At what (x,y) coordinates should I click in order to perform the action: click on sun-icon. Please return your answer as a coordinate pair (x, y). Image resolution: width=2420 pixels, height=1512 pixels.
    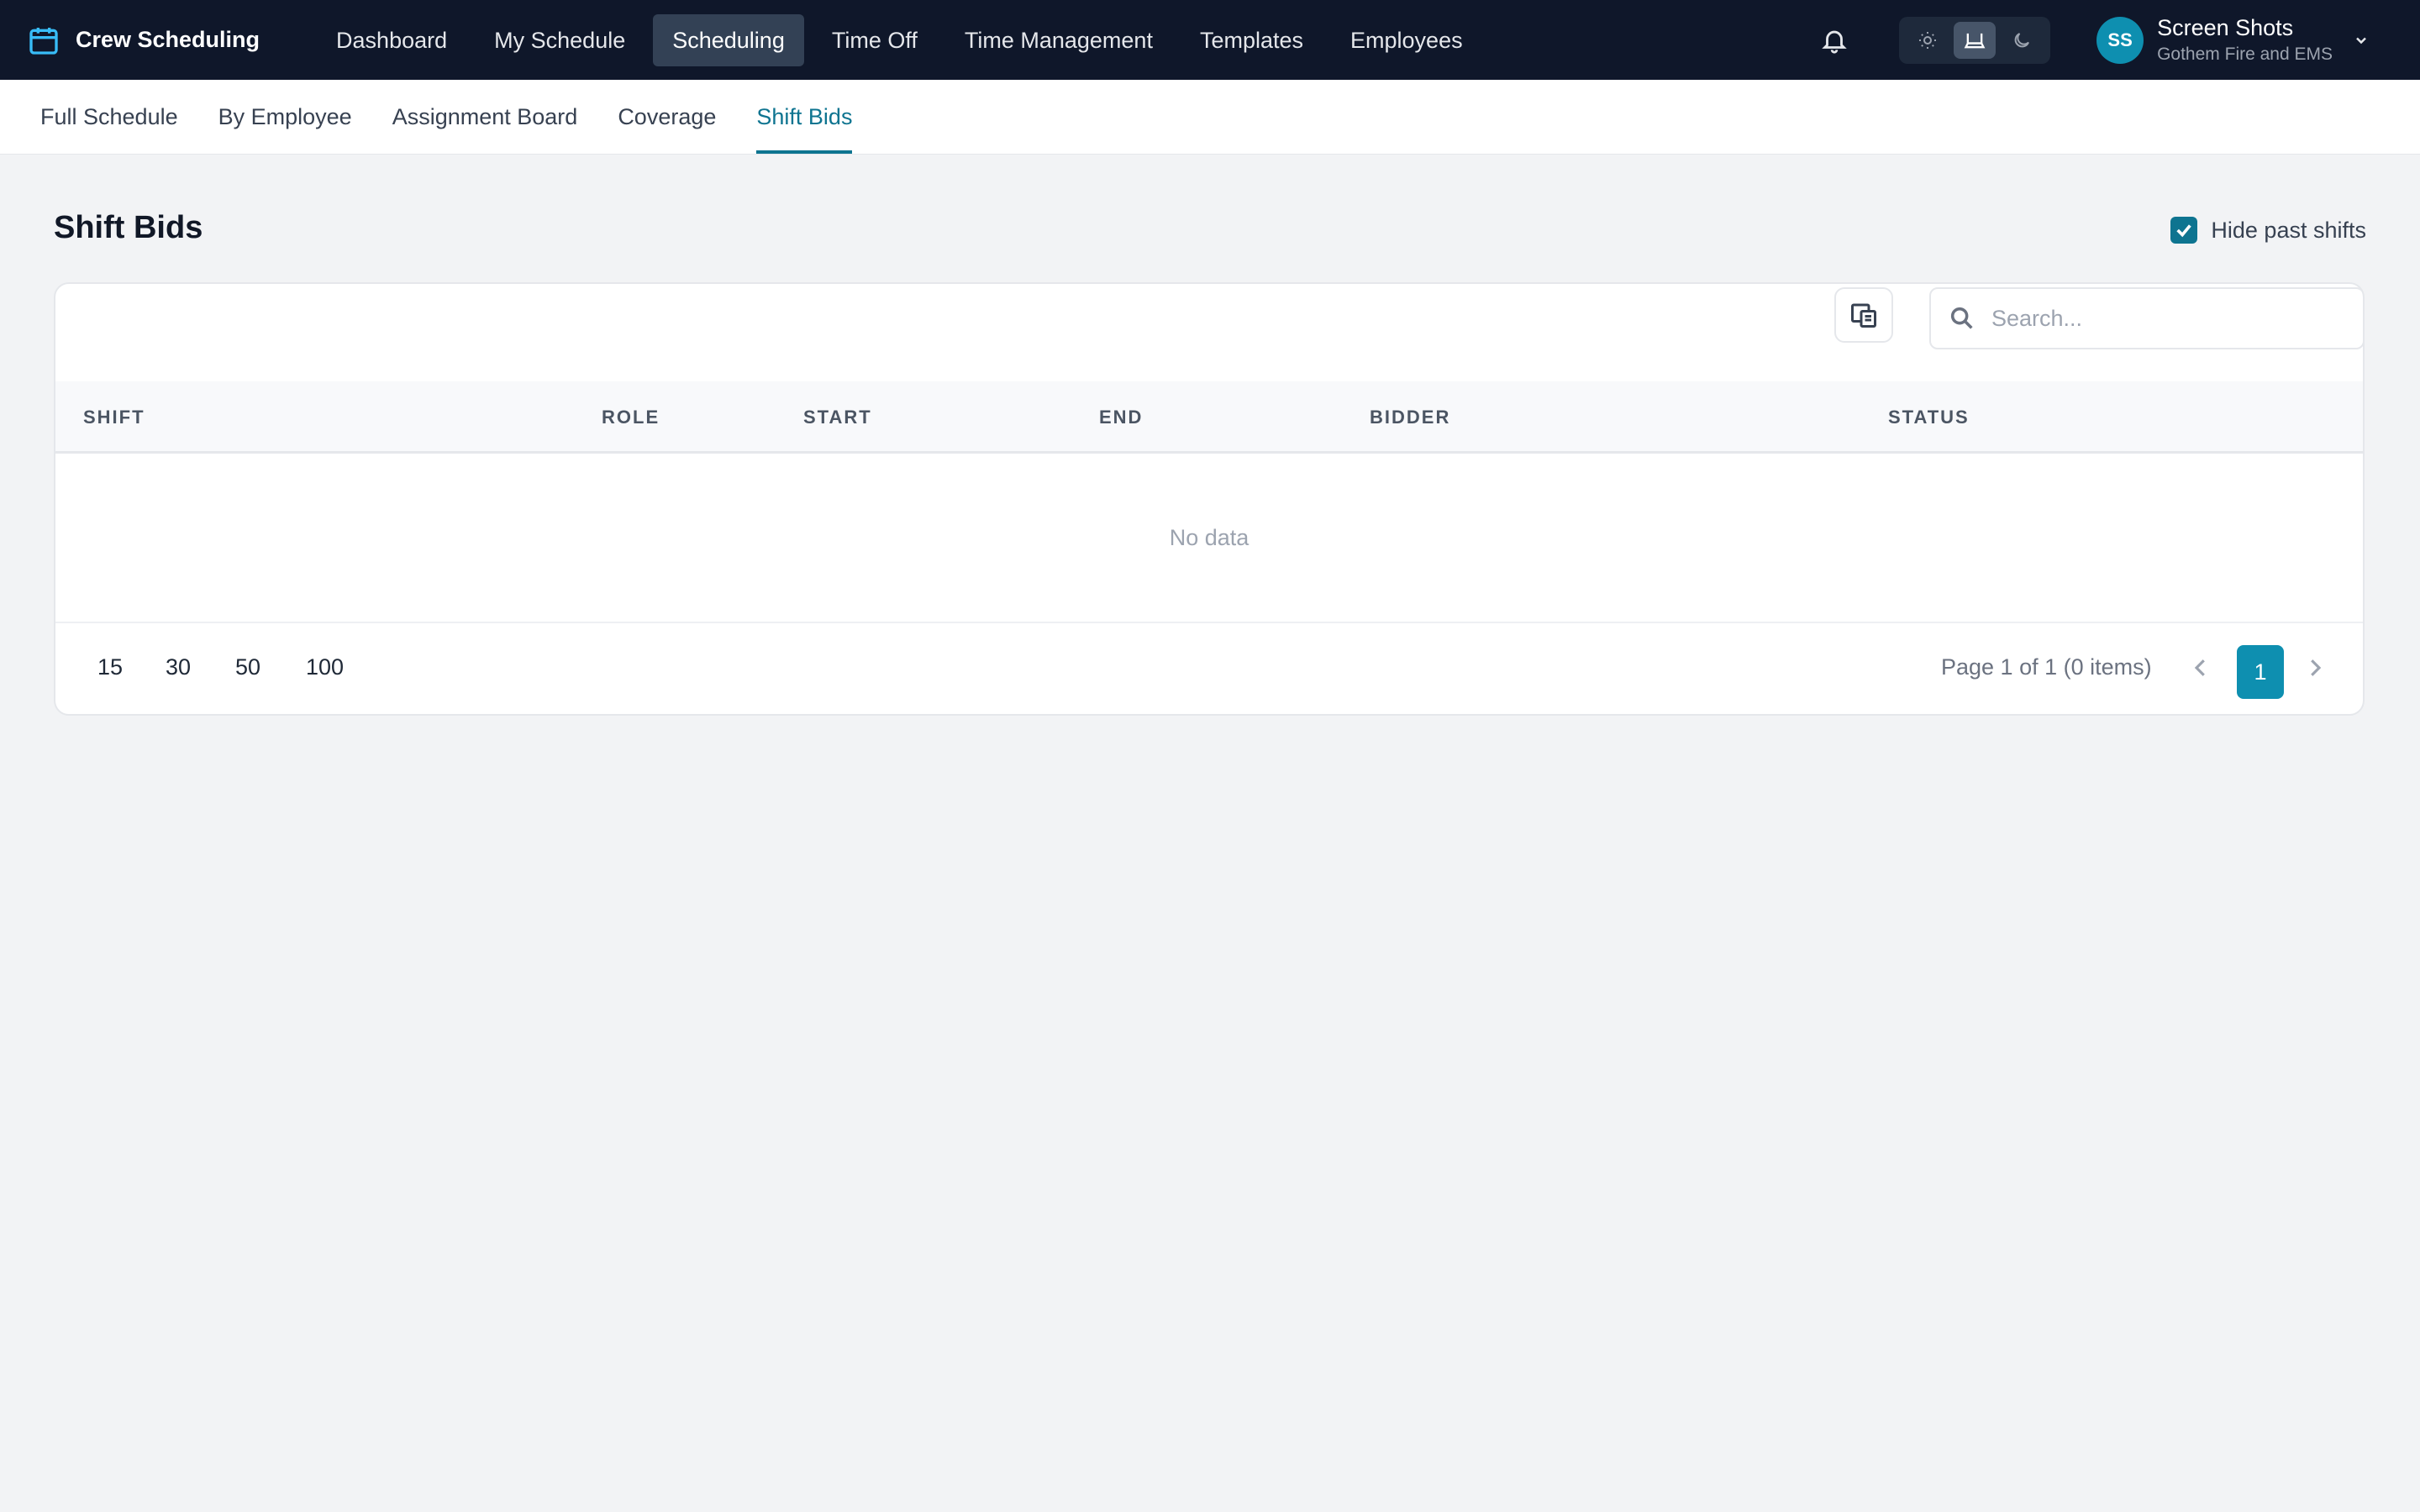
    Looking at the image, I should click on (1928, 40).